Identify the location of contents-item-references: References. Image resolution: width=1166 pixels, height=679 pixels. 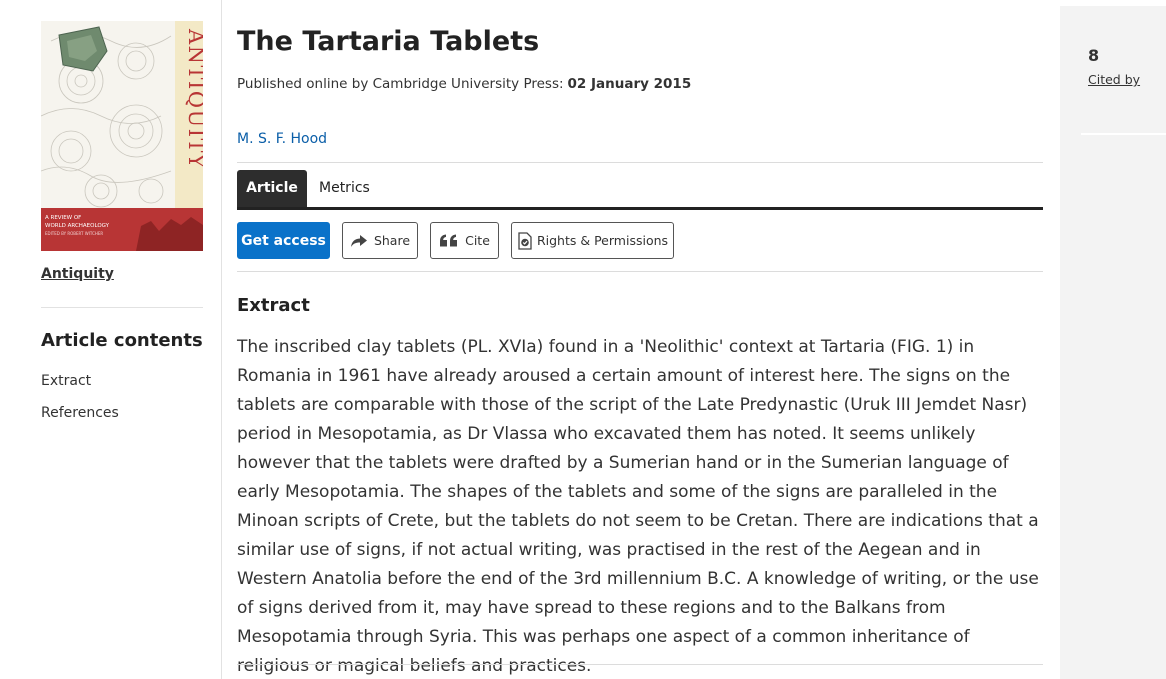
(80, 413).